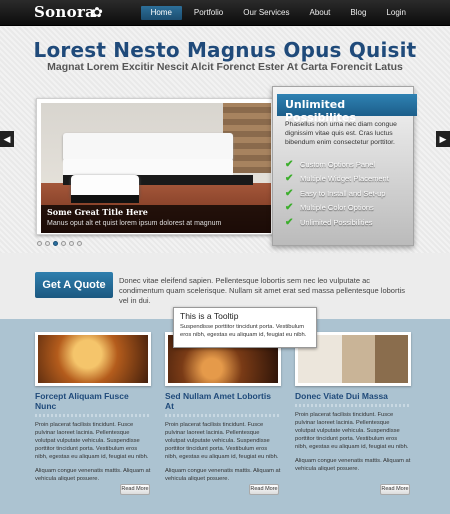 The image size is (450, 514). What do you see at coordinates (337, 208) in the screenshot?
I see `feature-label: Multiple Color Options` at bounding box center [337, 208].